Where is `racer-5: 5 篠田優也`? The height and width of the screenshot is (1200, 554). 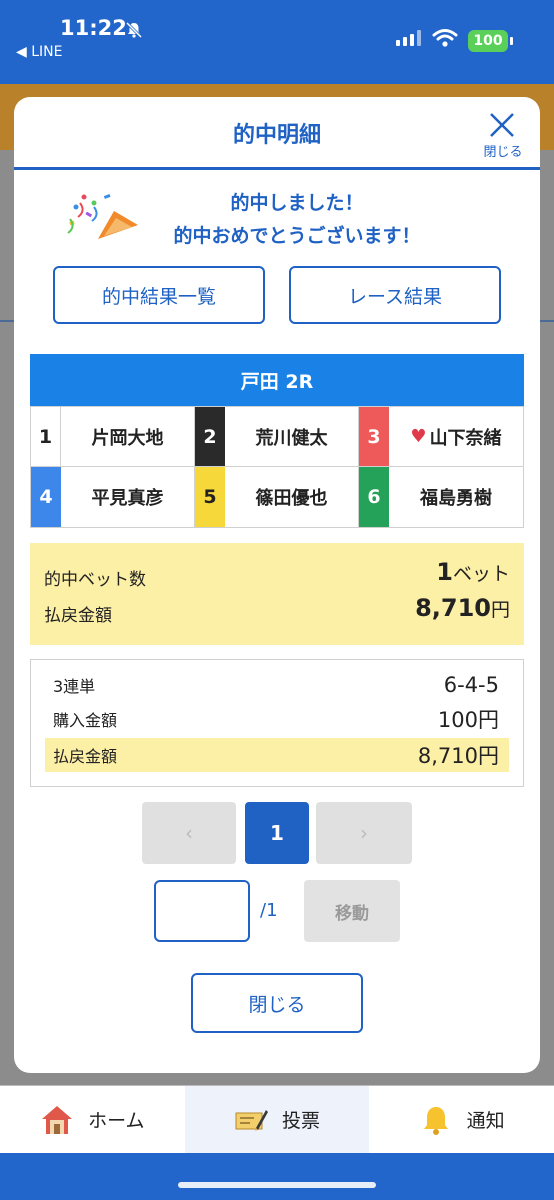
racer-5: 5 篠田優也 is located at coordinates (277, 497).